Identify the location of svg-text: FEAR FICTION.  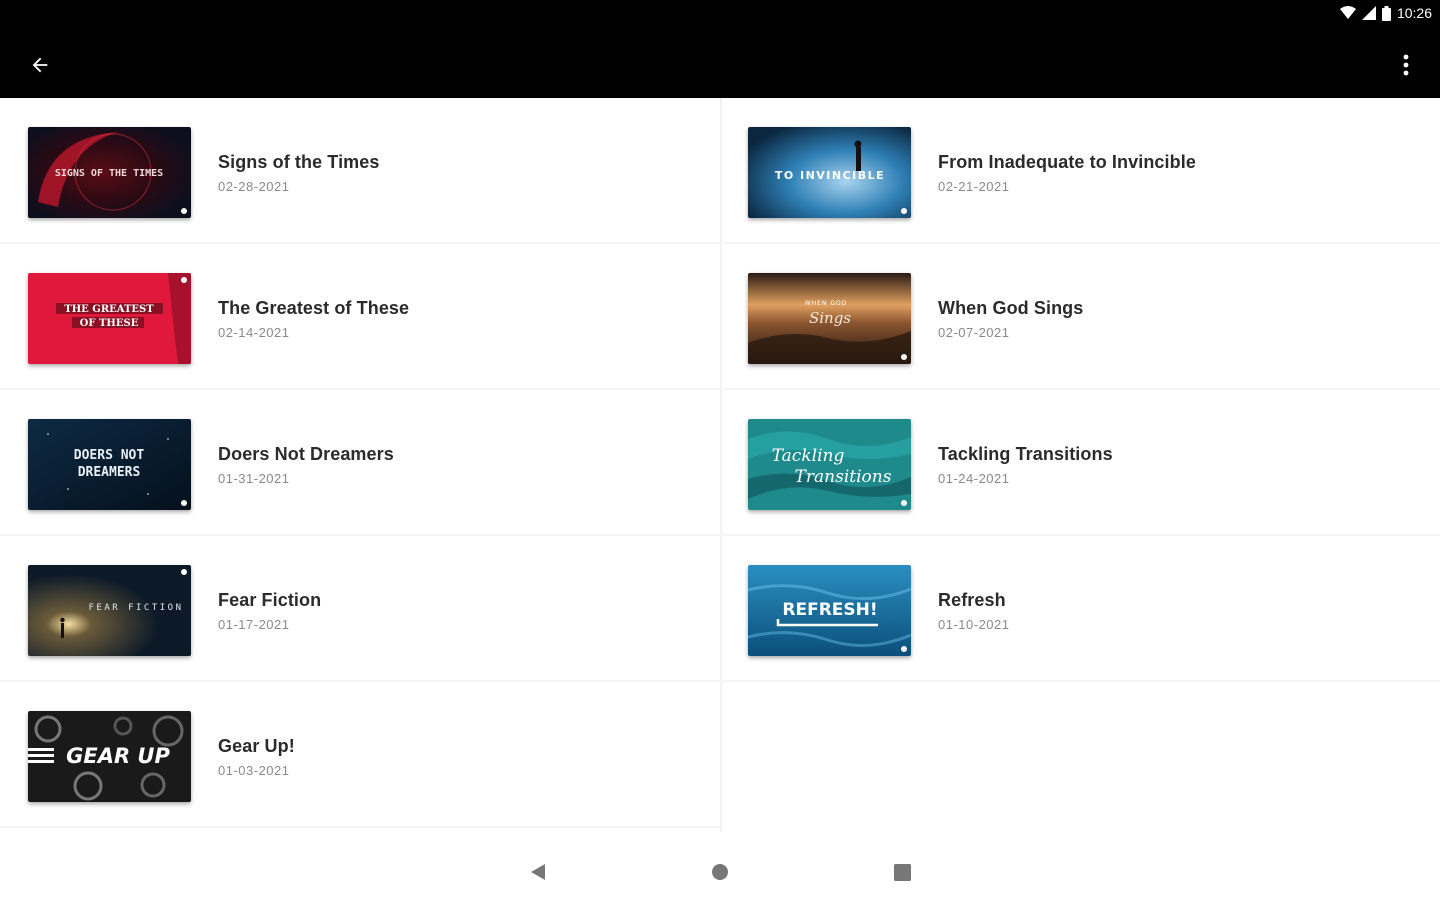
(135, 608).